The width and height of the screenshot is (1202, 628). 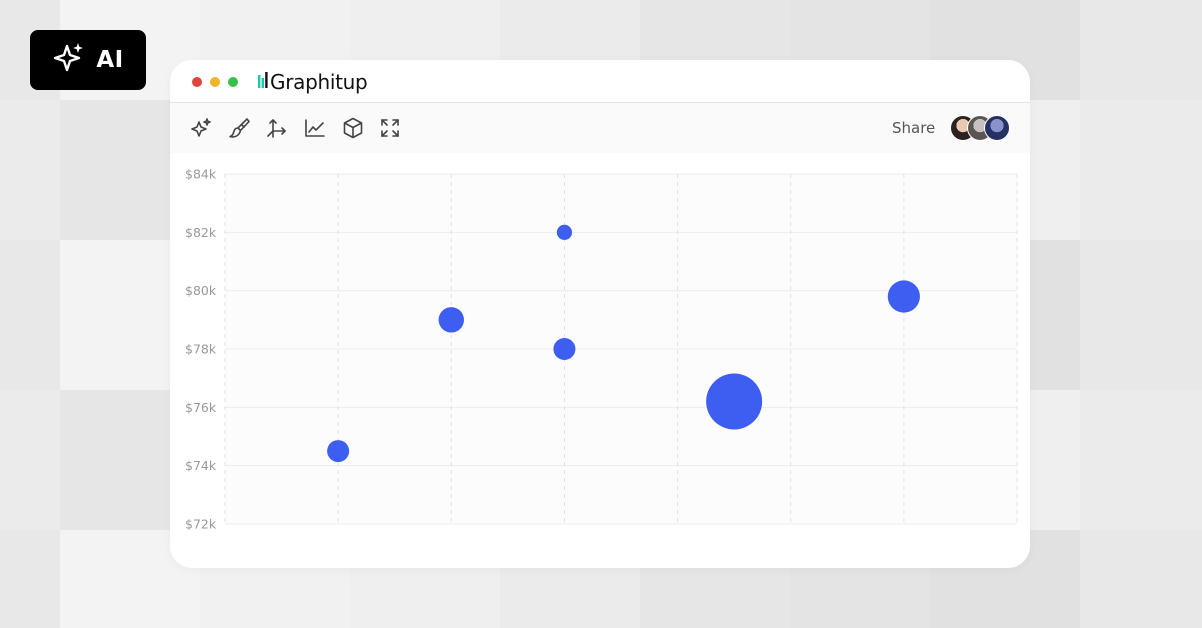 What do you see at coordinates (201, 232) in the screenshot?
I see `y-tick-label: $82k` at bounding box center [201, 232].